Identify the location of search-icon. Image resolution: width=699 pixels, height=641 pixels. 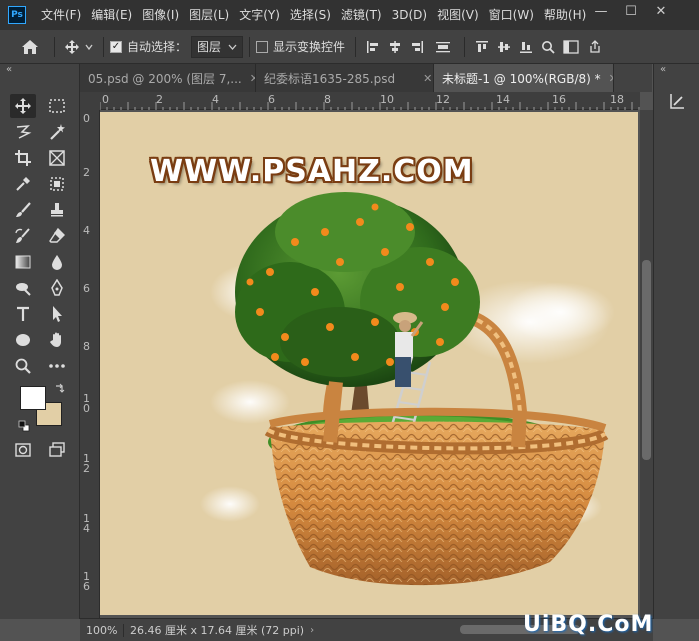
(548, 47).